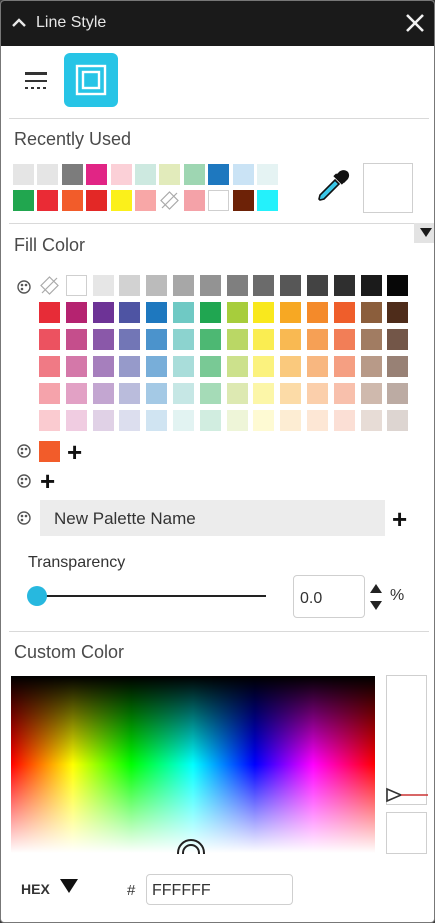  I want to click on transparency-slider-track, so click(151, 596).